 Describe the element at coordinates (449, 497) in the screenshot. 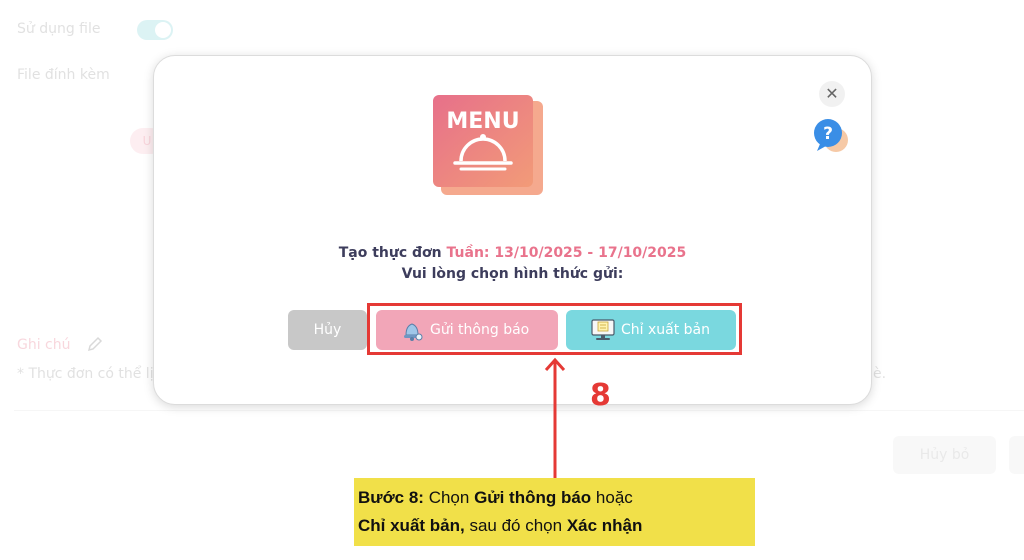

I see `callout-text-1: Chọn` at that location.